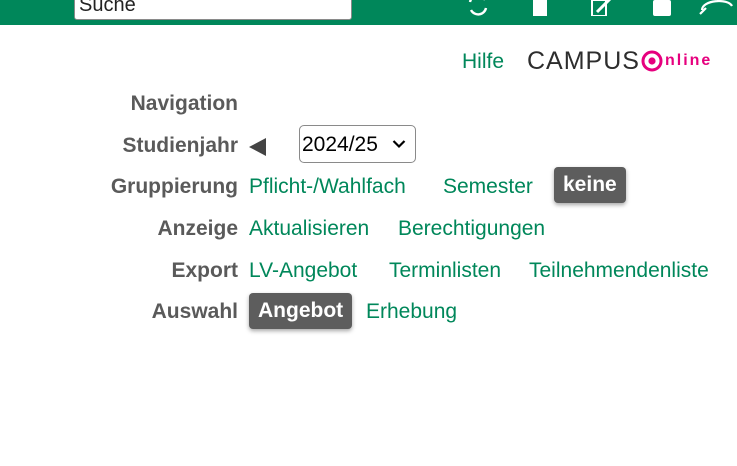 The height and width of the screenshot is (466, 737). What do you see at coordinates (488, 187) in the screenshot?
I see `gruppierung-option-semester: Semester` at bounding box center [488, 187].